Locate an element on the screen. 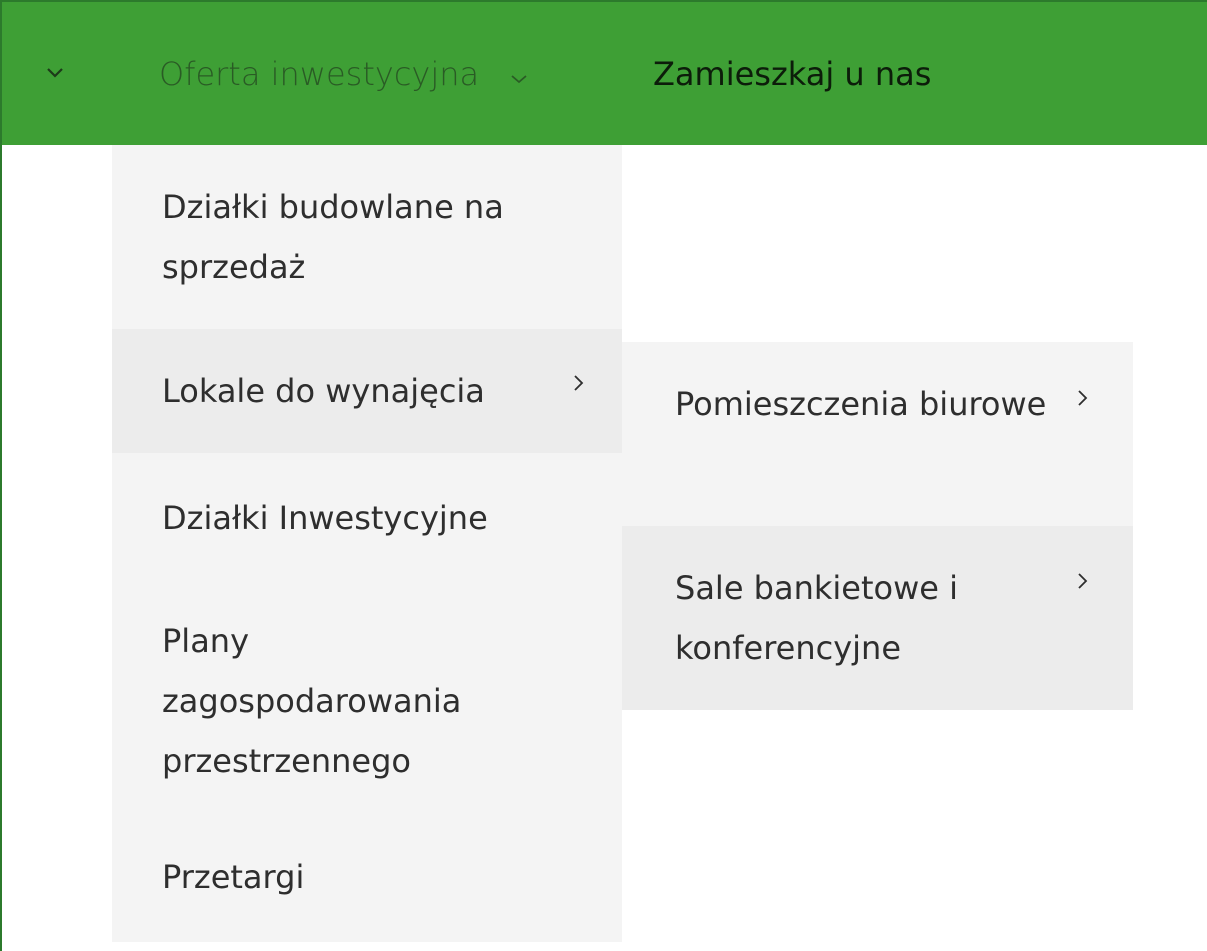 This screenshot has width=1207, height=951. nav-item-live-with-us: Zamieszkaj u nas is located at coordinates (792, 73).